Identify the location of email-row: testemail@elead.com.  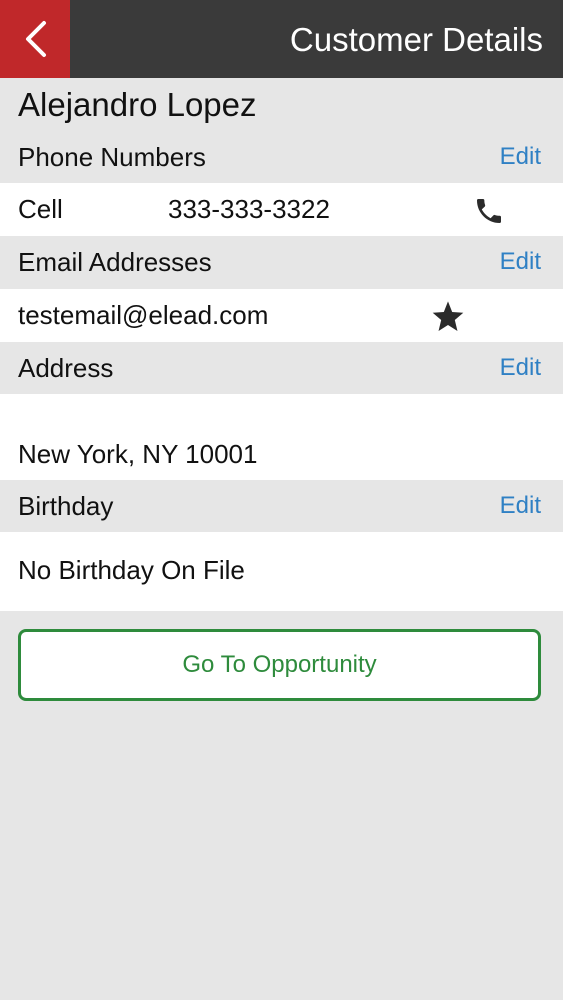
(281, 315).